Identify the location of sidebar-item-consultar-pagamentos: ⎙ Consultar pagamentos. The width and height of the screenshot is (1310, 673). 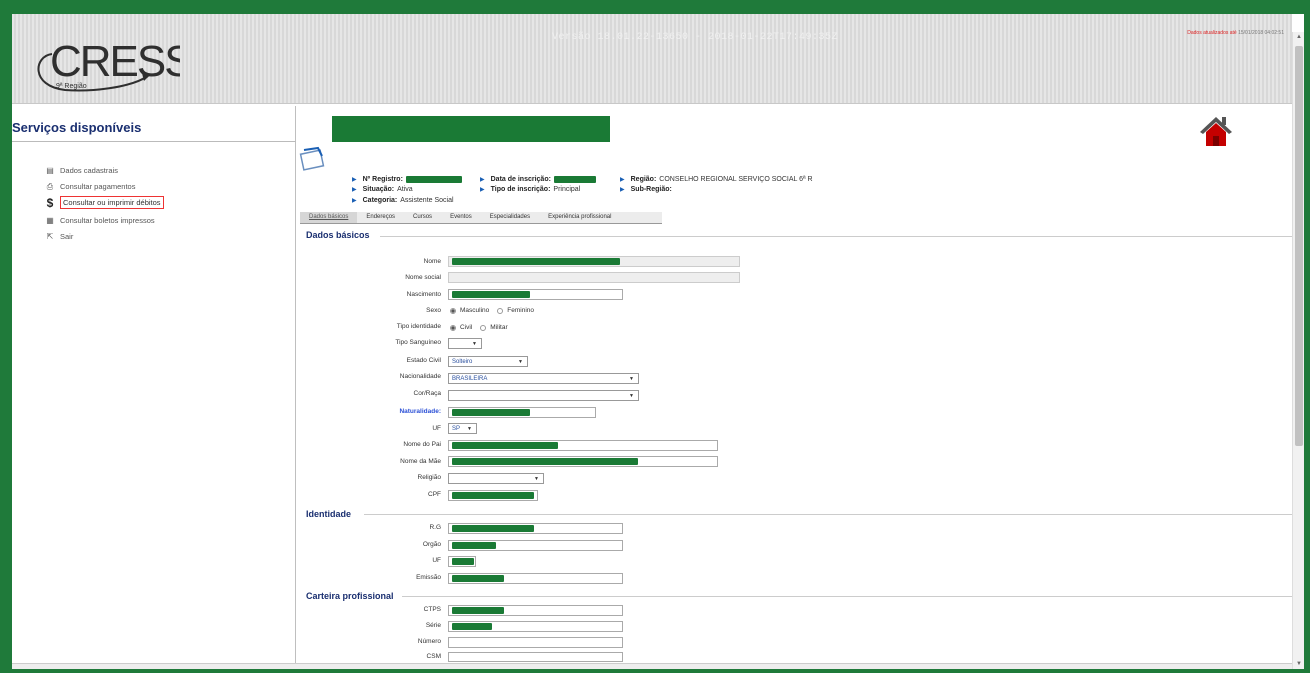
(90, 186).